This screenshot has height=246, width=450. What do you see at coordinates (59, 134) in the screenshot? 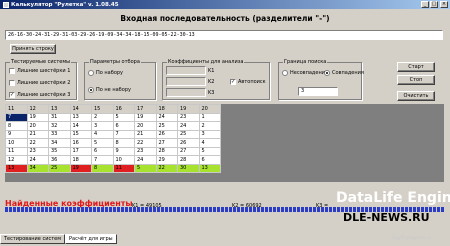
I see `grid-cell: 33` at bounding box center [59, 134].